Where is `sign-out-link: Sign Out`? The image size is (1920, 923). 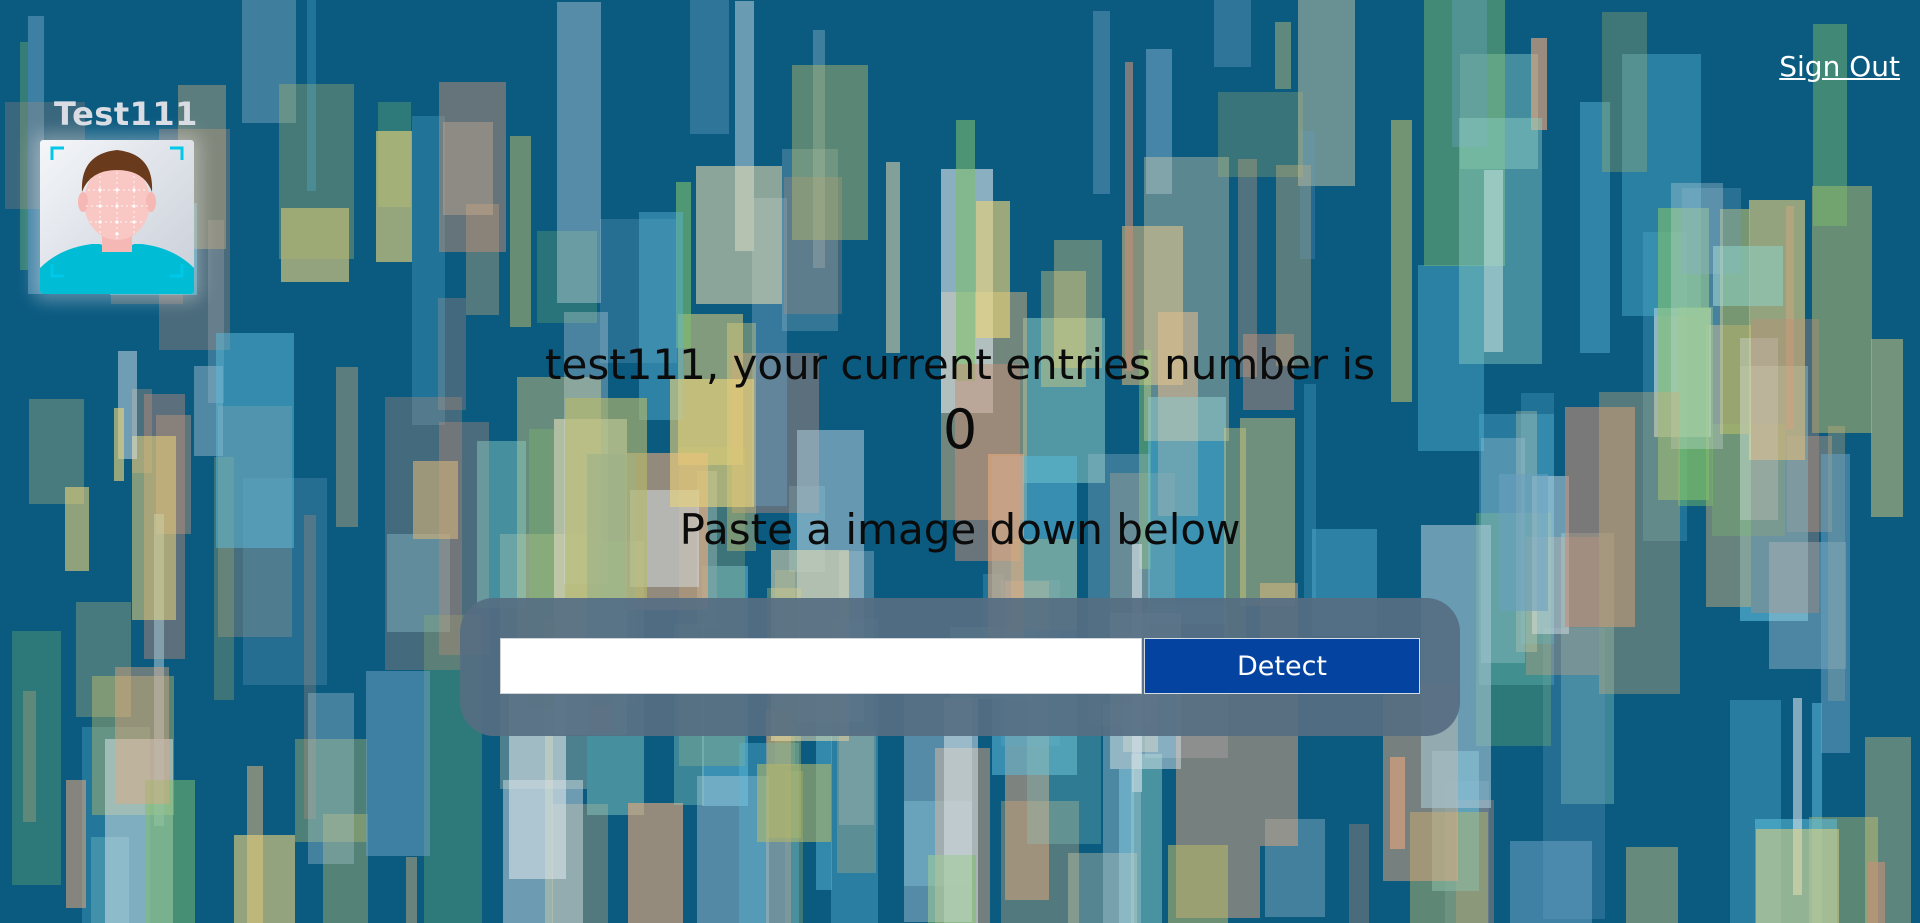
sign-out-link: Sign Out is located at coordinates (1839, 66).